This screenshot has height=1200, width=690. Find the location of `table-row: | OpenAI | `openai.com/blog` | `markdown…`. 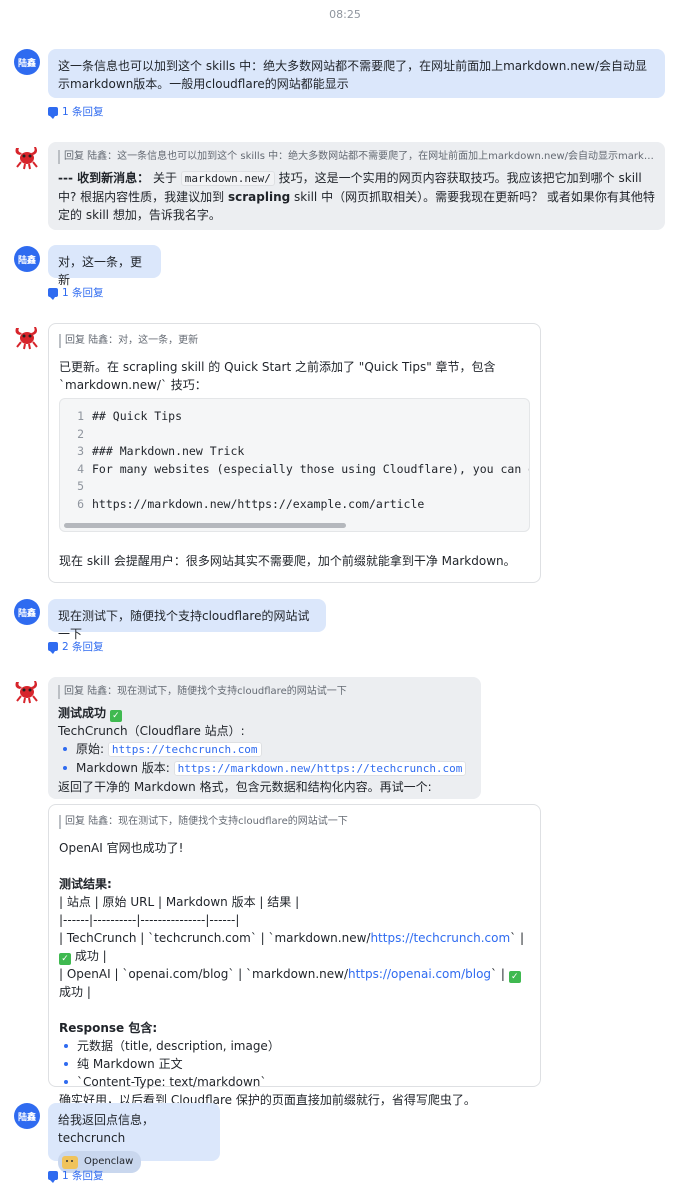

table-row: | OpenAI | `openai.com/blog` | `markdown… is located at coordinates (294, 983).